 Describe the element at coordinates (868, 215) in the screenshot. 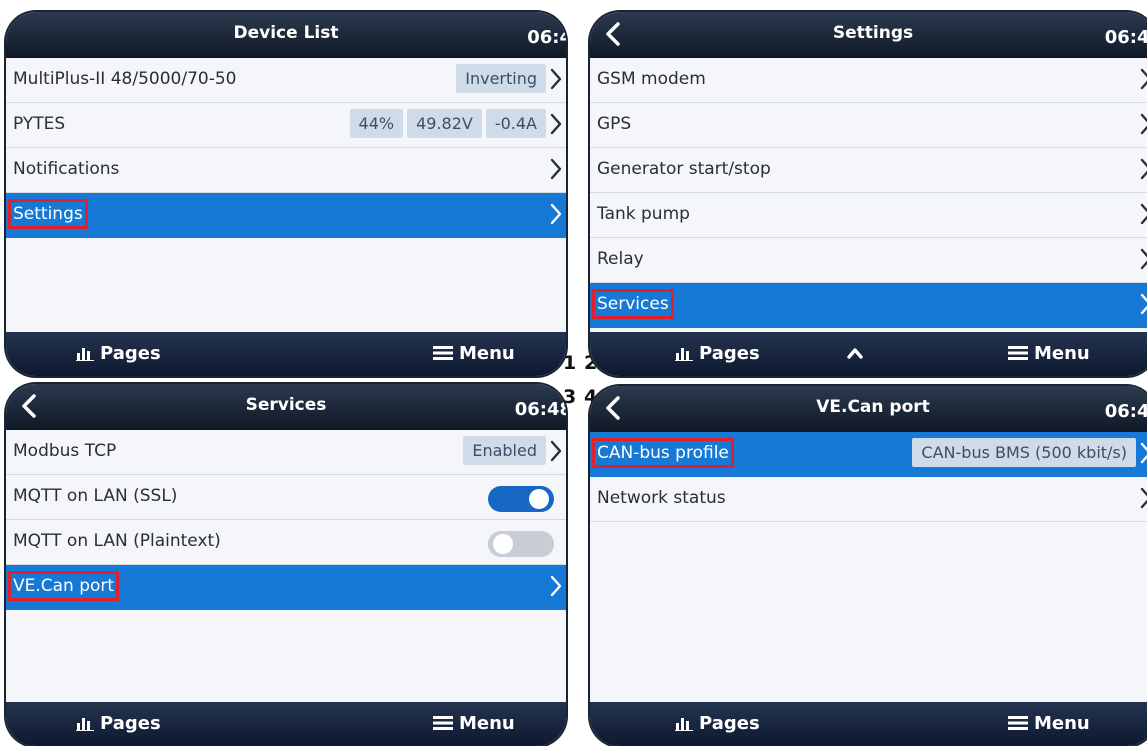

I see `list-item: Tank pump` at that location.